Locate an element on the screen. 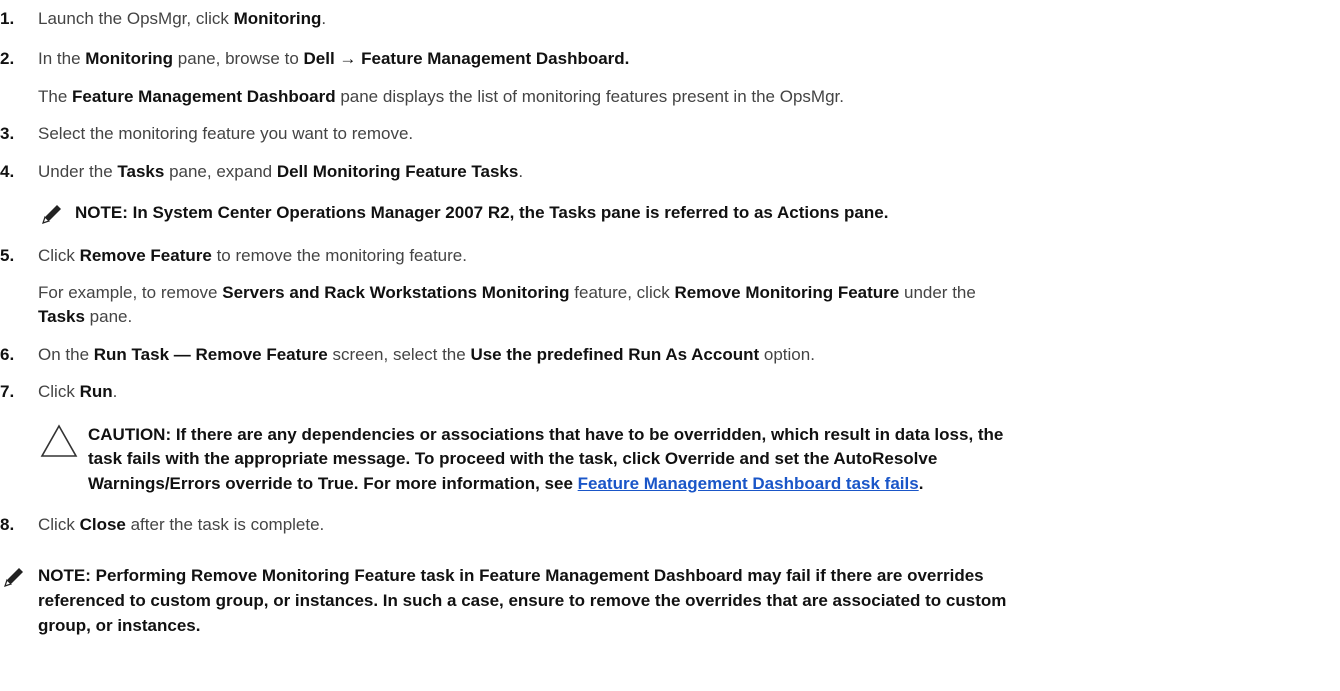 This screenshot has height=691, width=1340. bold-term: Feature Management Dashboard is located at coordinates (204, 96).